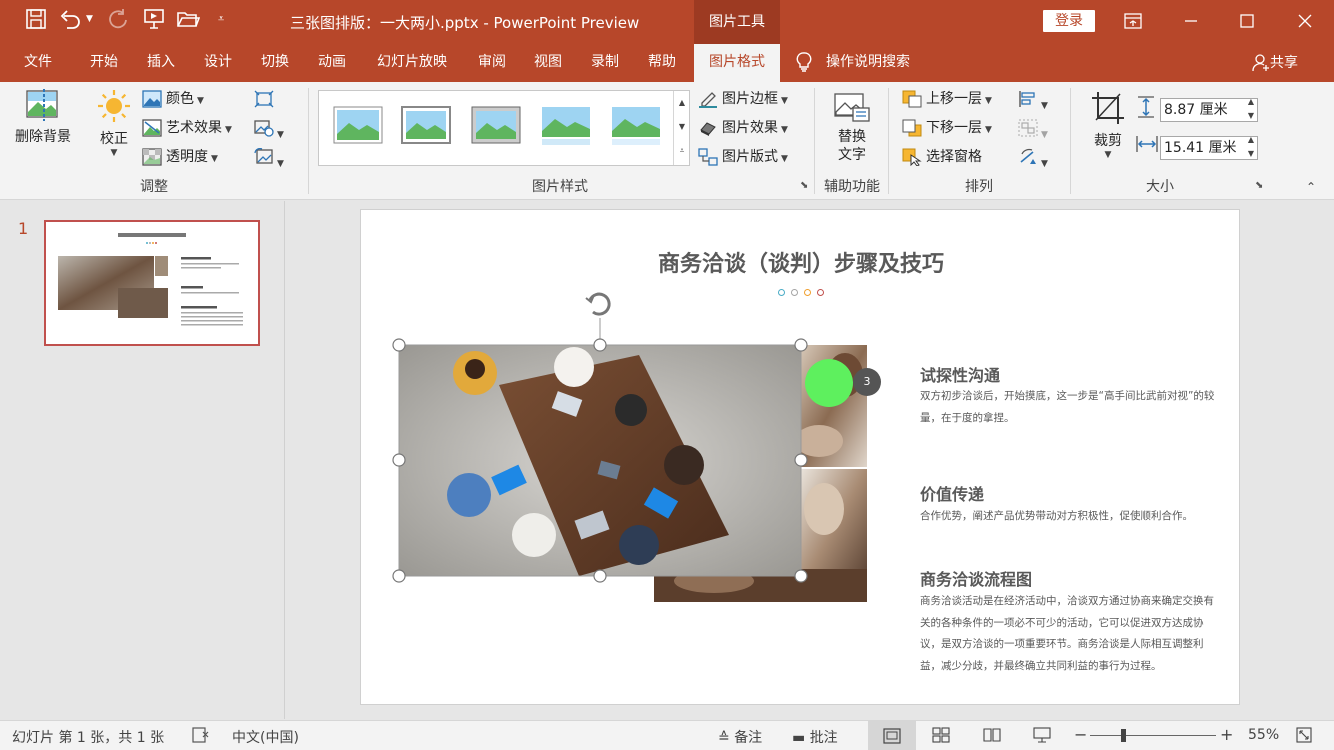  I want to click on normal-view-button, so click(892, 735).